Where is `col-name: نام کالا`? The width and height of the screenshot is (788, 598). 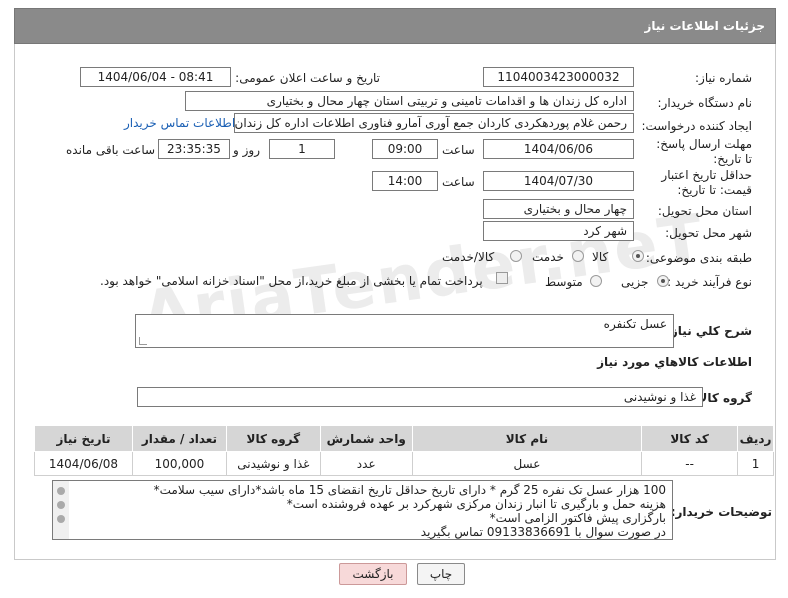
col-name: نام کالا is located at coordinates (527, 438).